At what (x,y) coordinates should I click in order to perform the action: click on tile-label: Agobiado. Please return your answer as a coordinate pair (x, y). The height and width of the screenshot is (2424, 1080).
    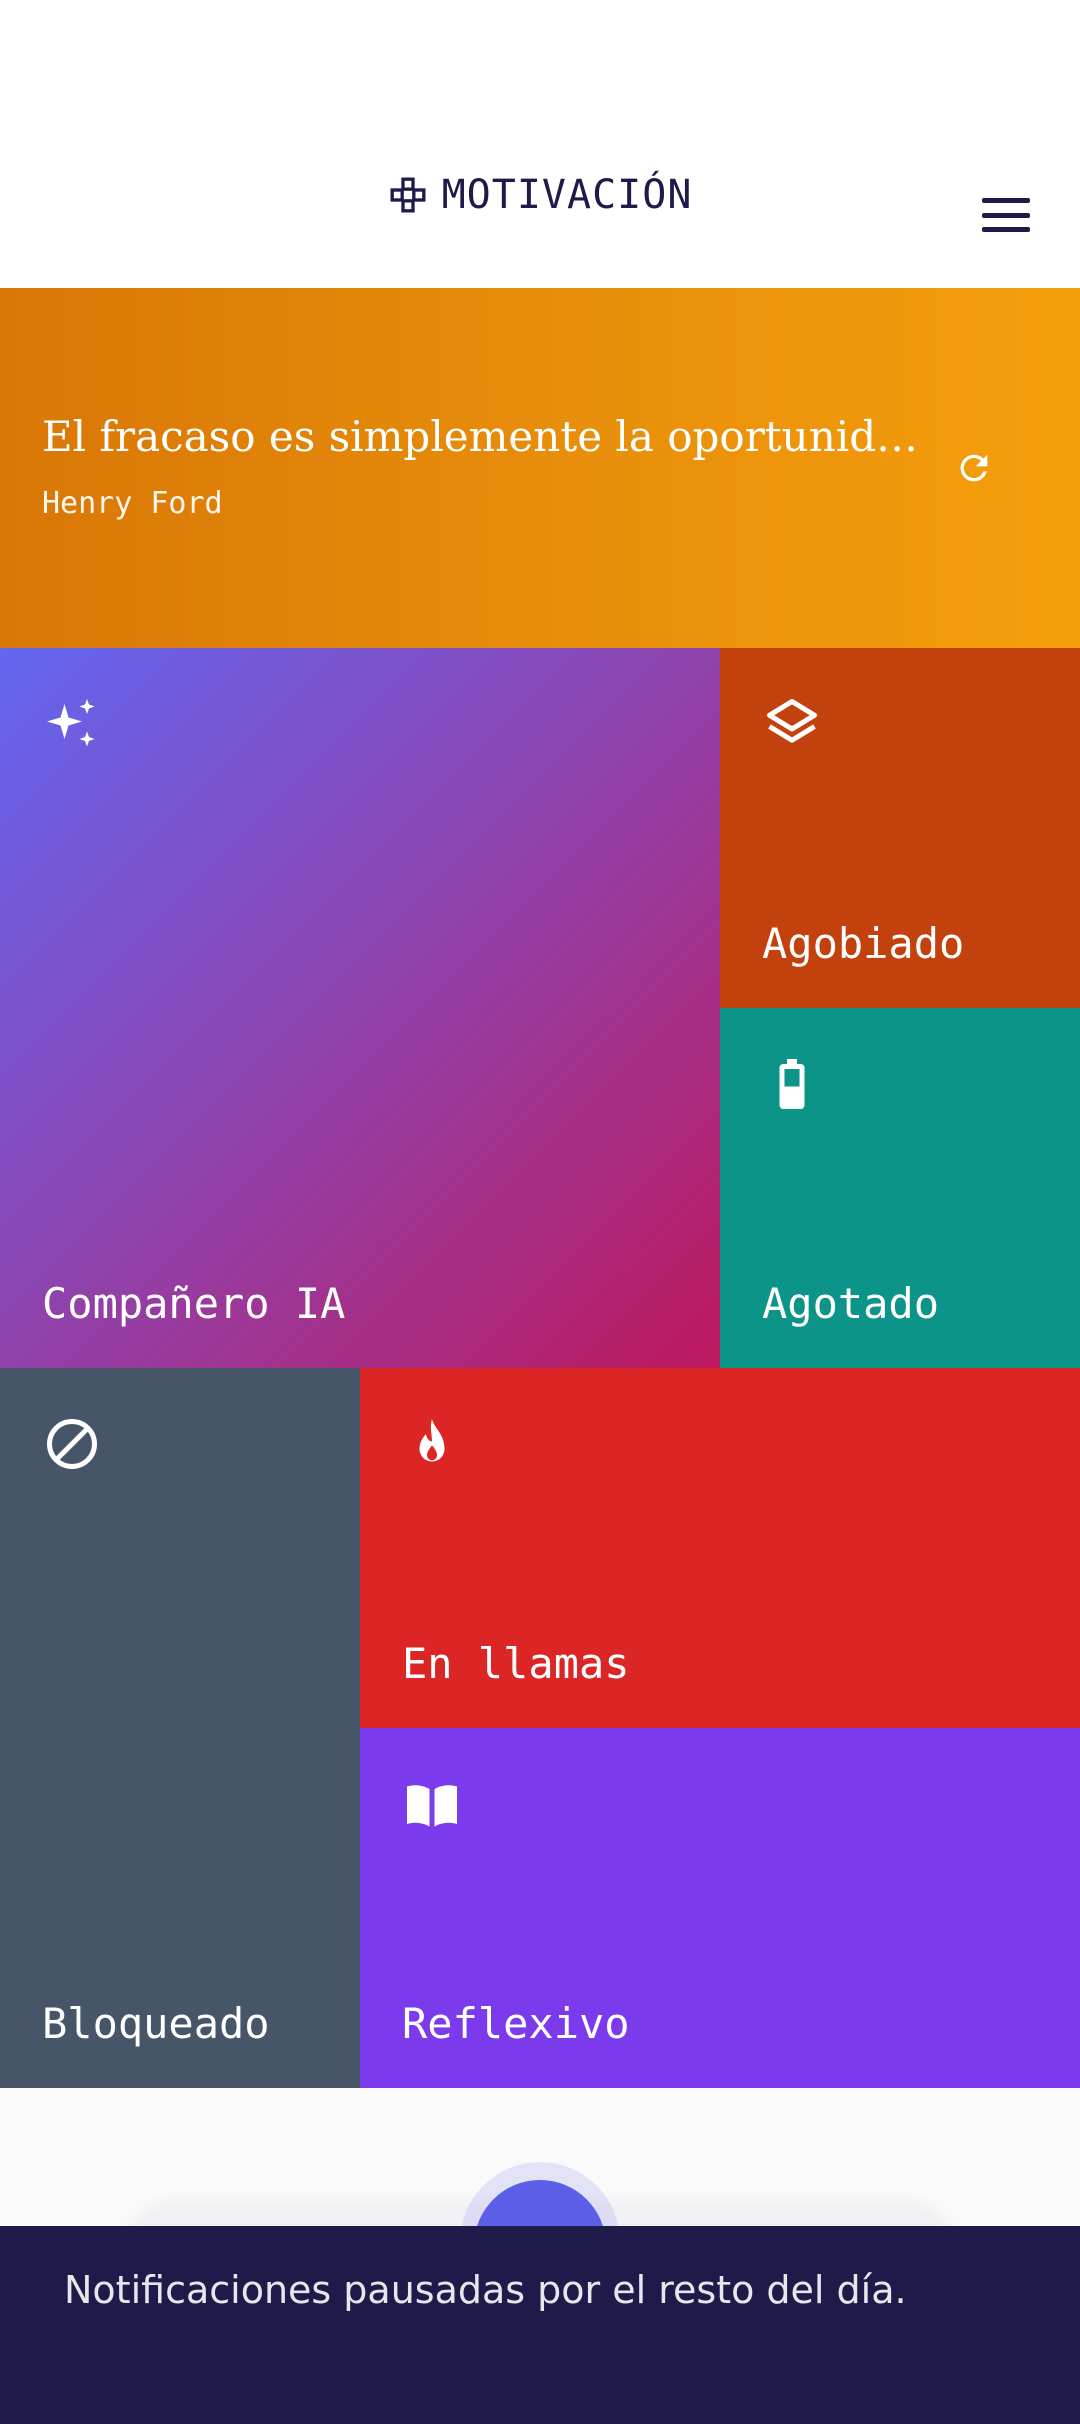
    Looking at the image, I should click on (863, 943).